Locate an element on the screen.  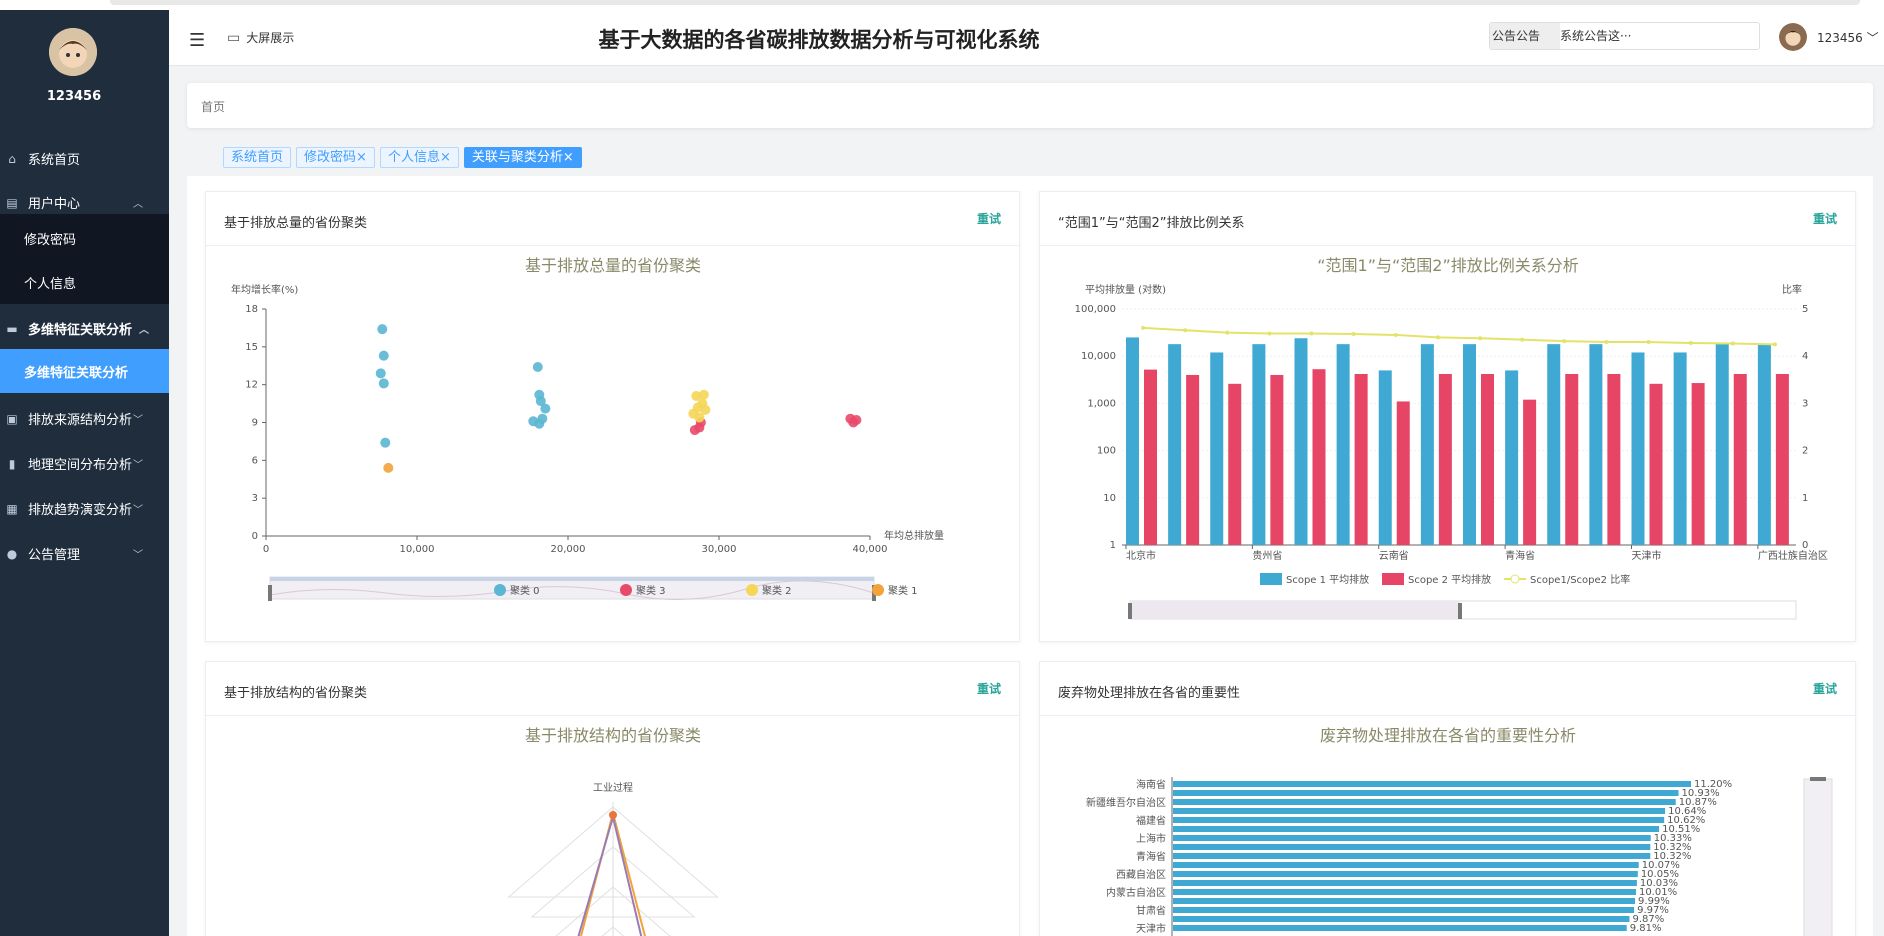
chevron-up-icon: ︿ is located at coordinates (144, 330).